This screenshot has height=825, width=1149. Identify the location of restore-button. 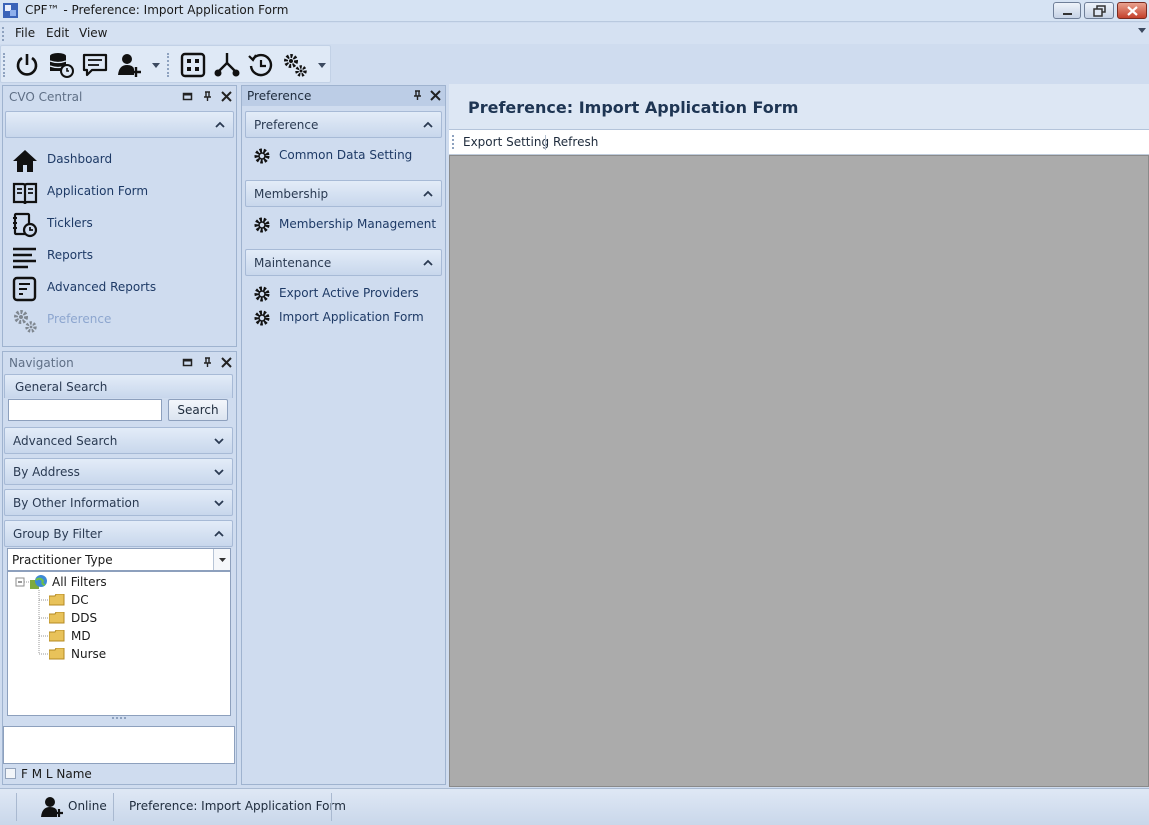
(1099, 10).